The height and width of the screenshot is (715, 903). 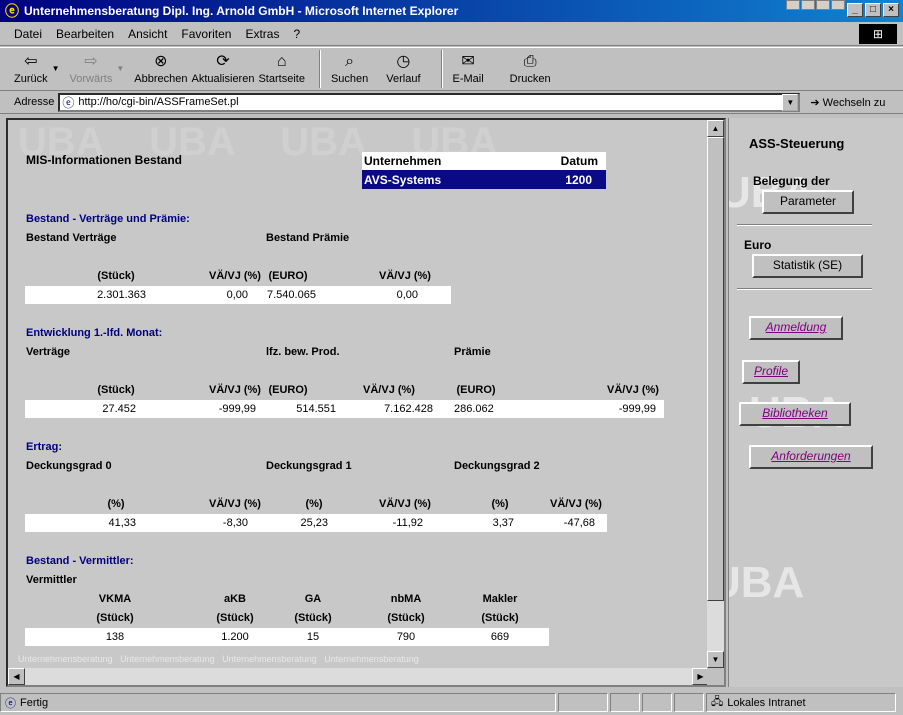 What do you see at coordinates (119, 409) in the screenshot?
I see `value-cell: 27.452` at bounding box center [119, 409].